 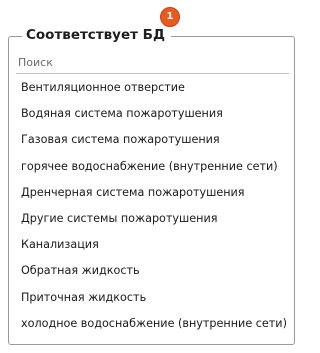 I want to click on list-item: Дренчерная система пожаротушения, so click(x=153, y=193).